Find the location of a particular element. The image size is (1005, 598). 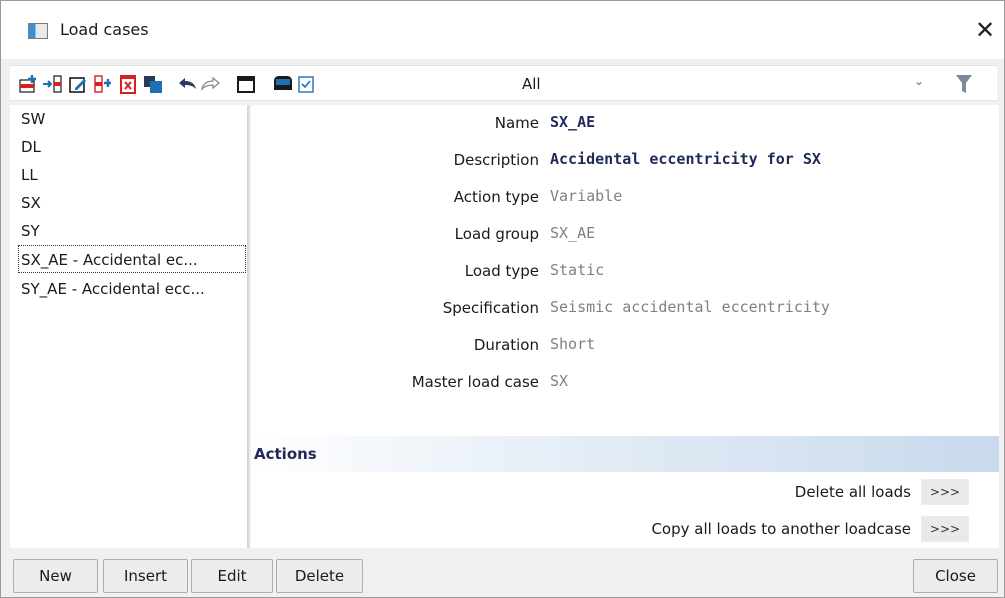

load-case-filter-select: All ⌄ is located at coordinates (732, 84).